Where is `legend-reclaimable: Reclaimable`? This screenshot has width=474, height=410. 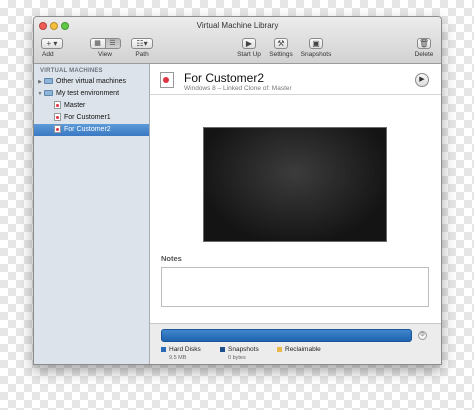 legend-reclaimable: Reclaimable is located at coordinates (299, 349).